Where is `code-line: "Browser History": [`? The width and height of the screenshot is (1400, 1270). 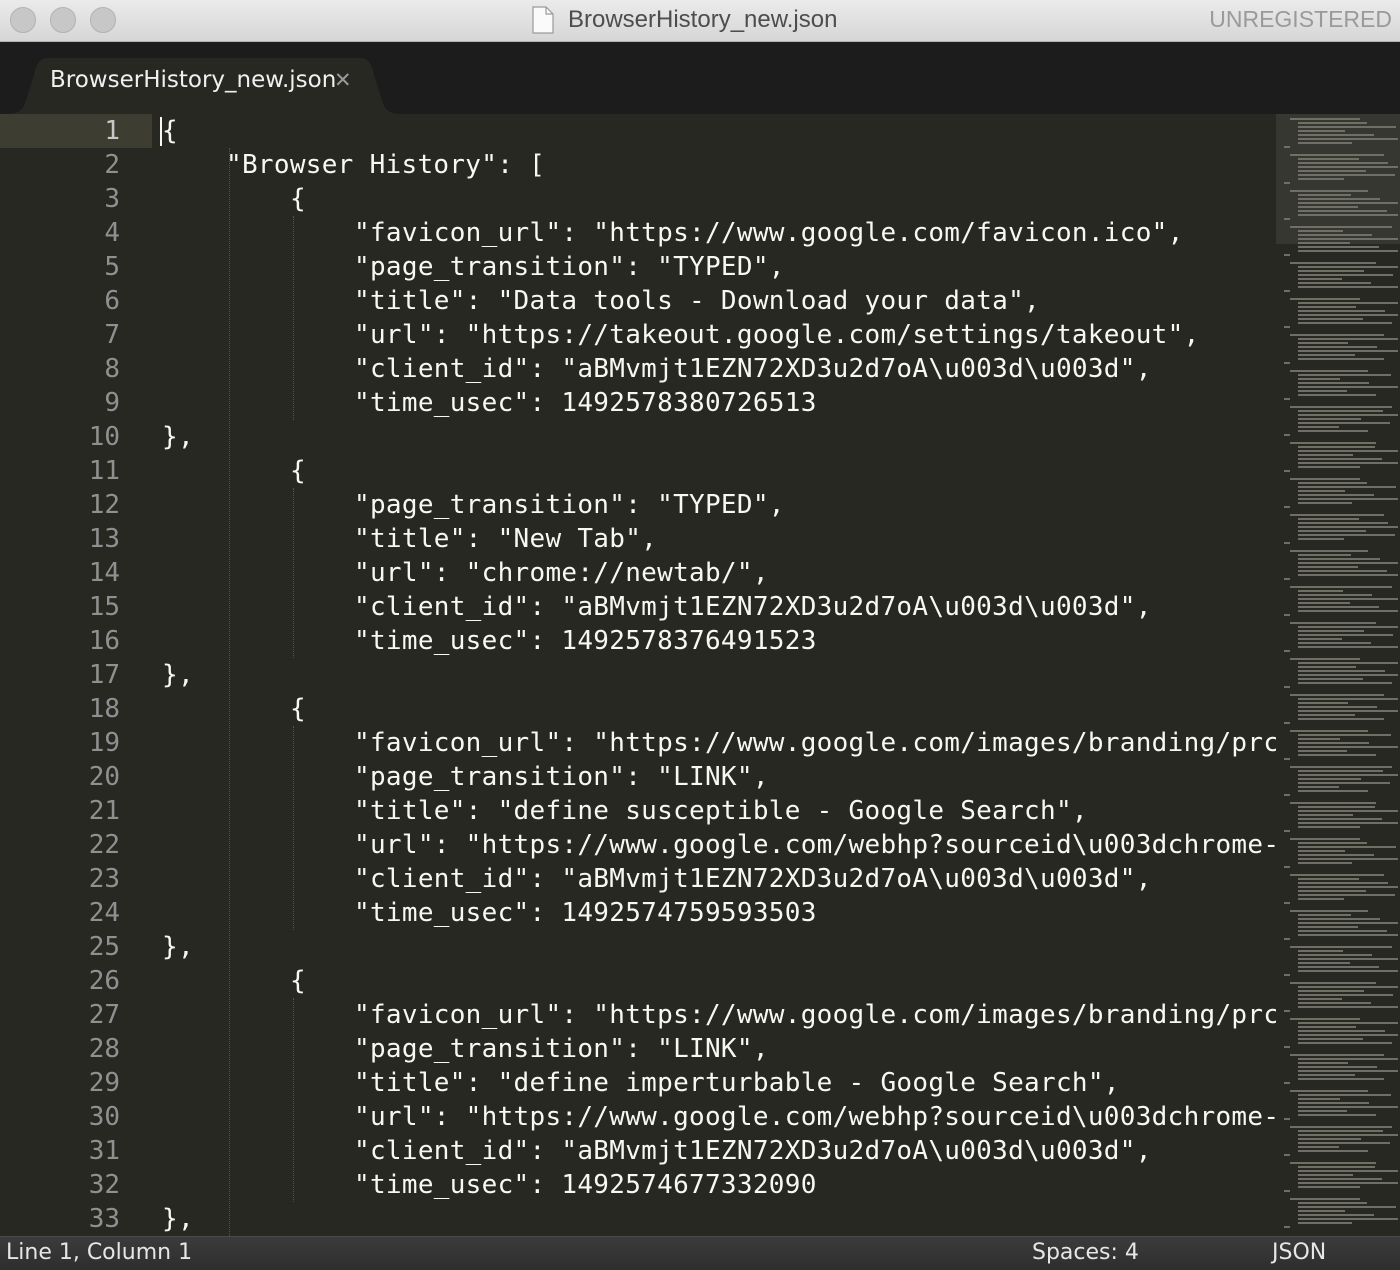 code-line: "Browser History": [ is located at coordinates (385, 165).